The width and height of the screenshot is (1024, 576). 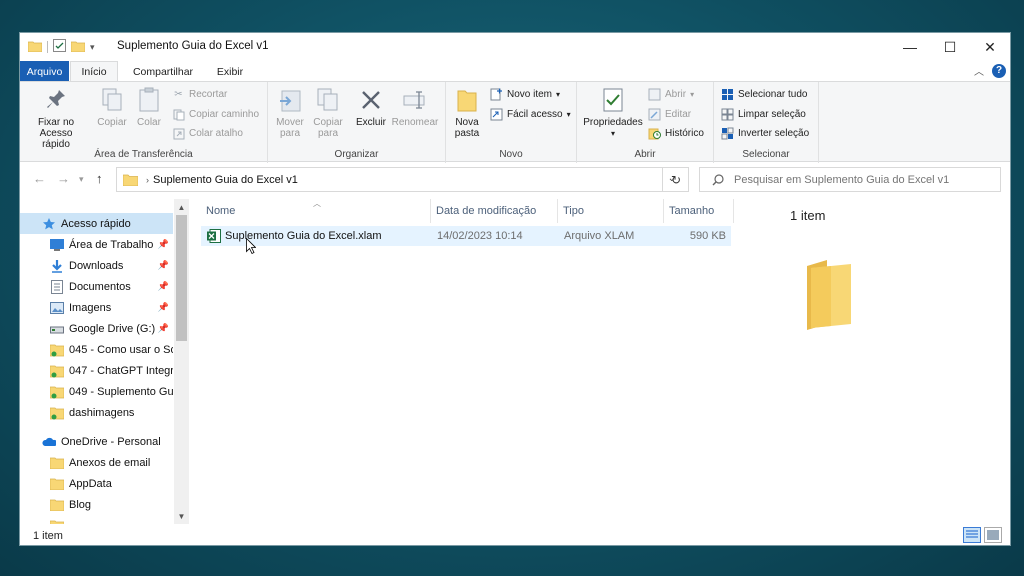 What do you see at coordinates (63, 178) in the screenshot?
I see `forward-arrow-icon: →` at bounding box center [63, 178].